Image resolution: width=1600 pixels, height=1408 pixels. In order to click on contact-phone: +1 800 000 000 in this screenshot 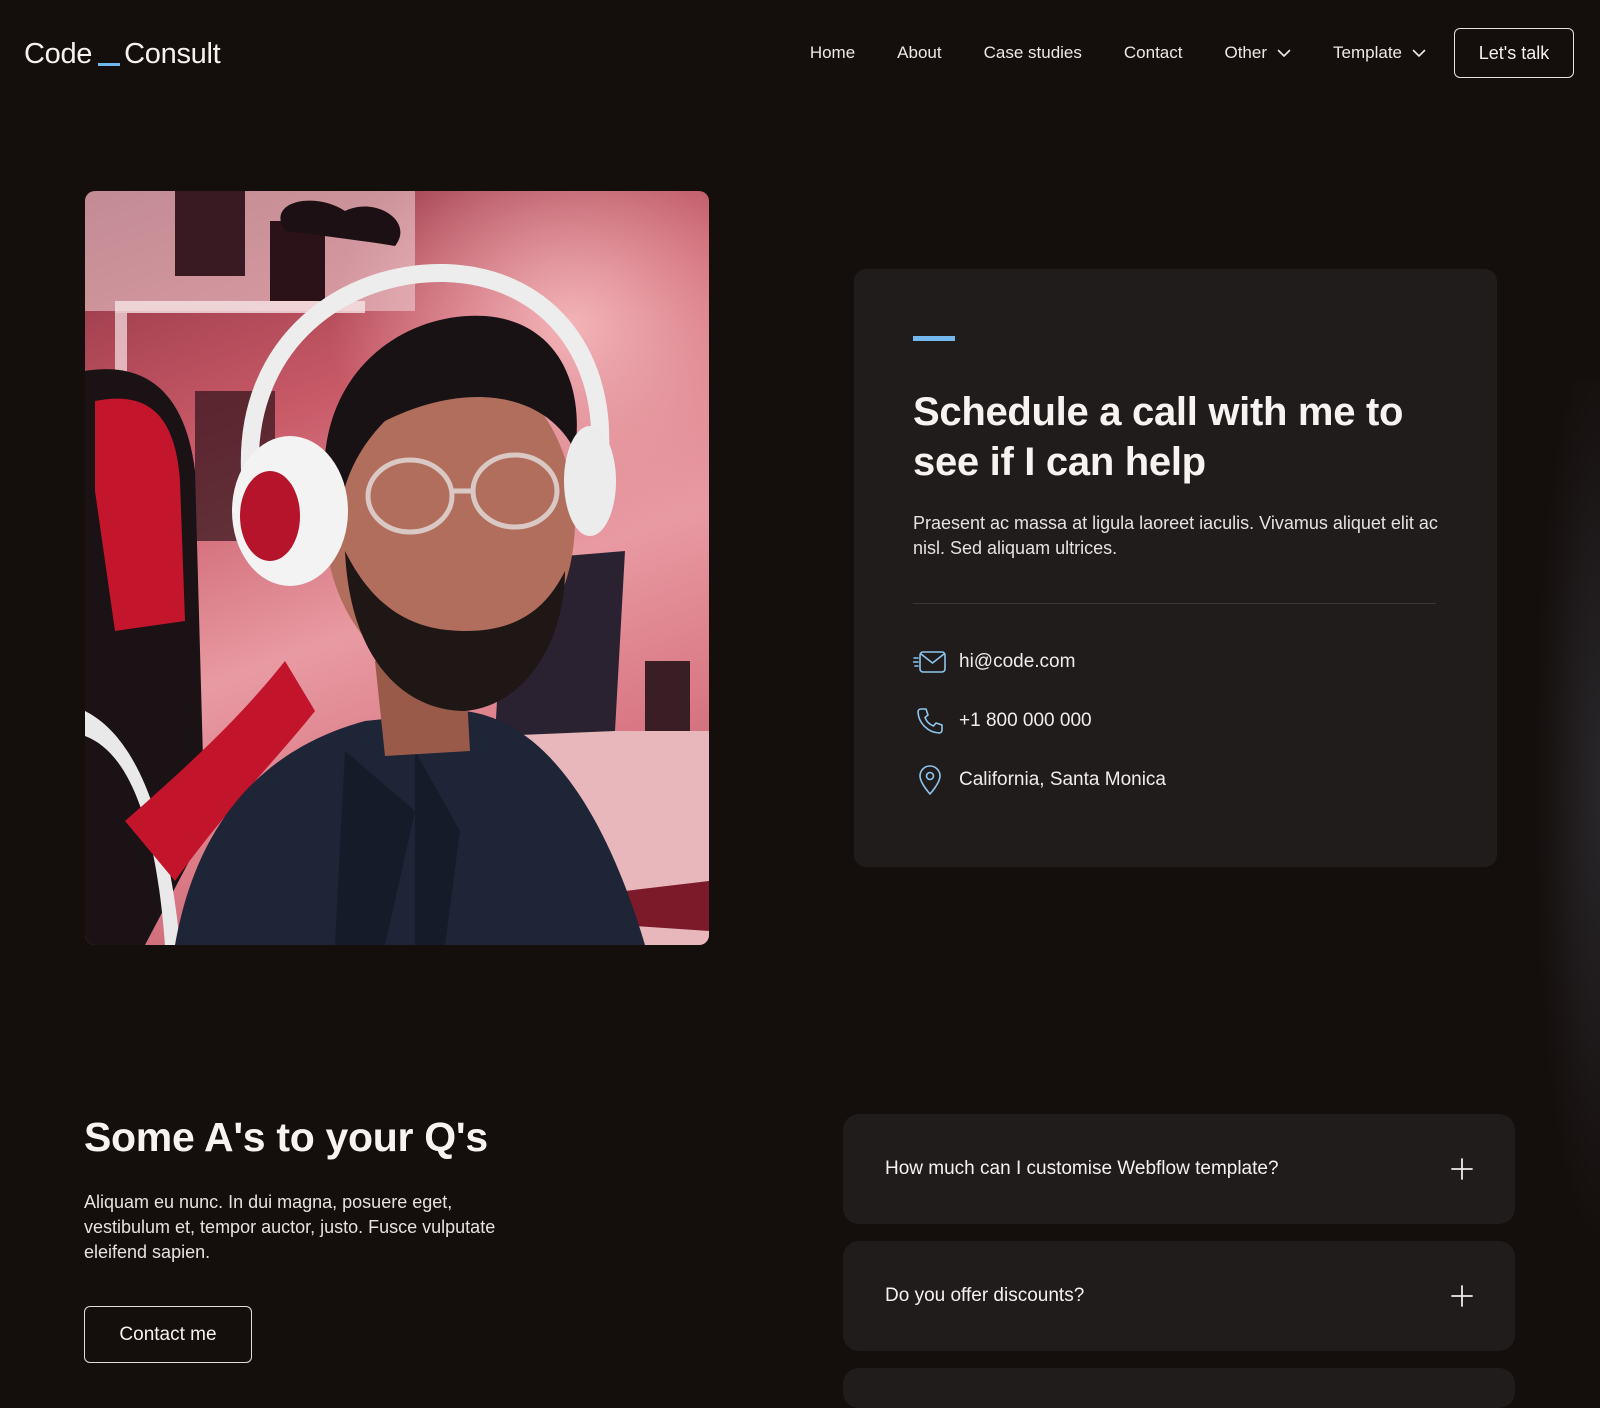, I will do `click(1002, 721)`.